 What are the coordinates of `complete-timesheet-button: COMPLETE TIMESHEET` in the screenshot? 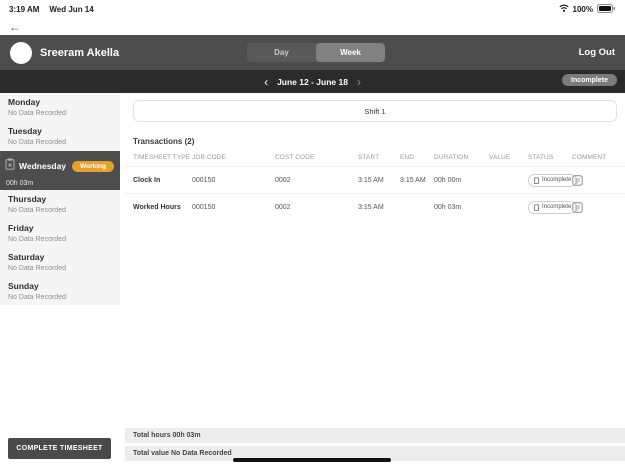 It's located at (59, 448).